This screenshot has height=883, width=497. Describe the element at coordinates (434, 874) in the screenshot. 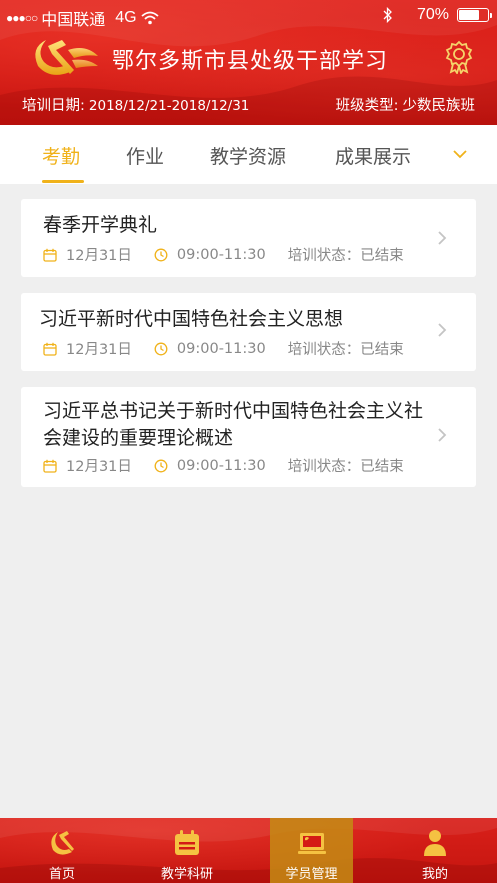

I see `tabbar-label-mine: 我的` at that location.